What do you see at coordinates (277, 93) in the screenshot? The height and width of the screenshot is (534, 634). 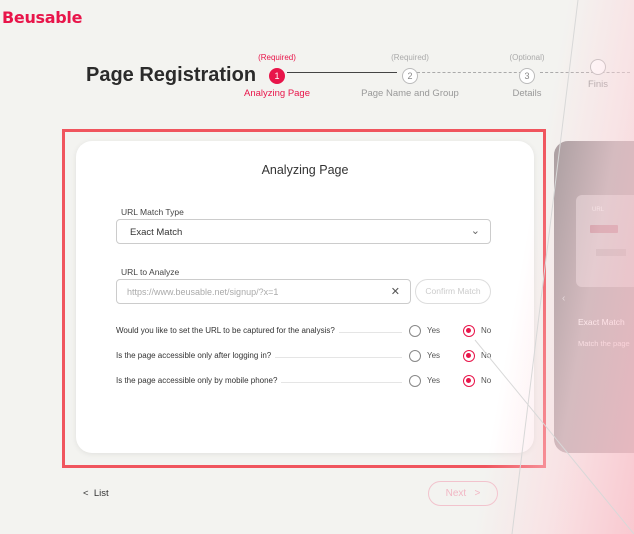 I see `step-label: Analyzing Page` at bounding box center [277, 93].